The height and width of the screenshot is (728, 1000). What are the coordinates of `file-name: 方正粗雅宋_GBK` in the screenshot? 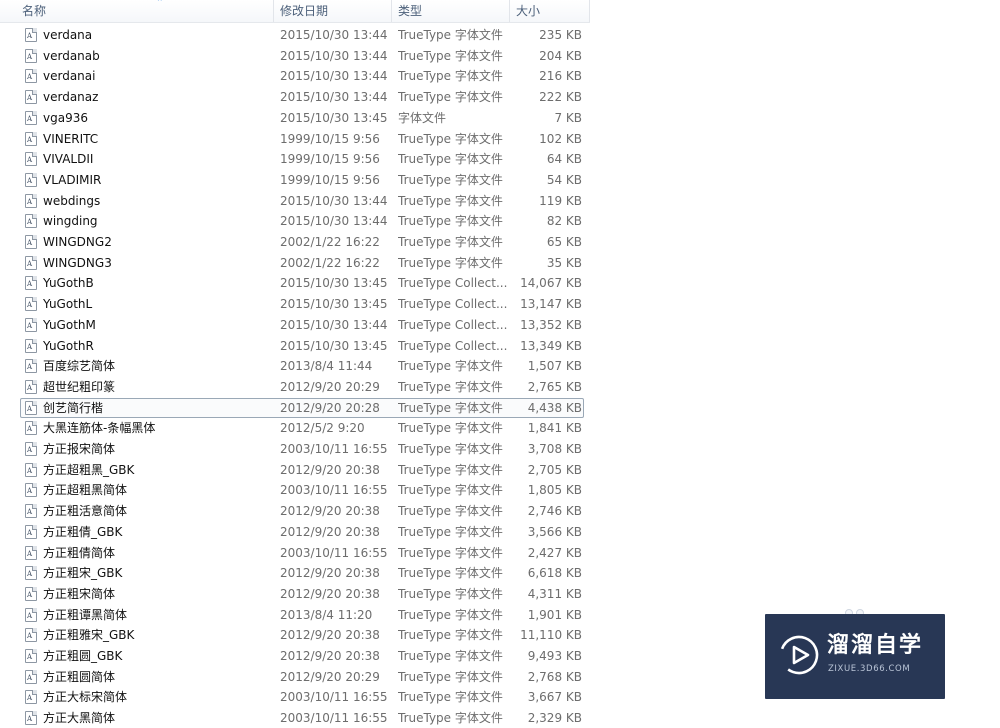 It's located at (89, 635).